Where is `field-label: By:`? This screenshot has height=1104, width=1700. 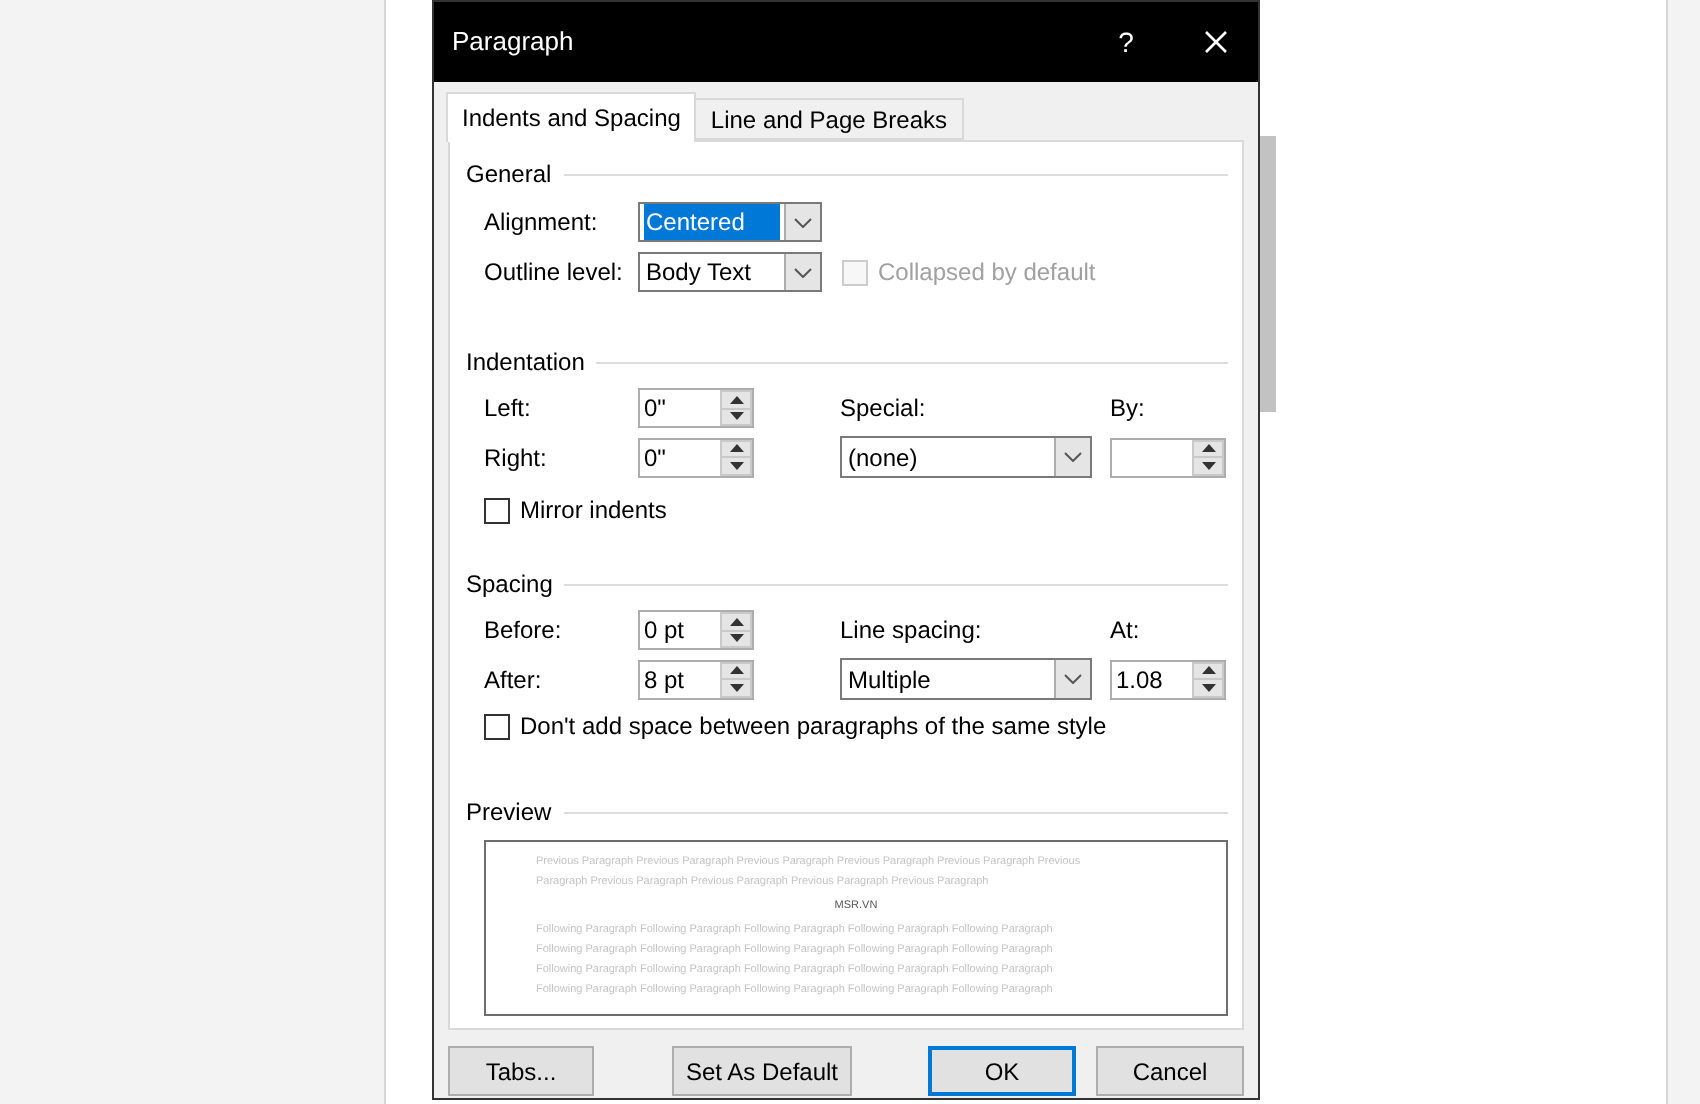
field-label: By: is located at coordinates (1127, 409).